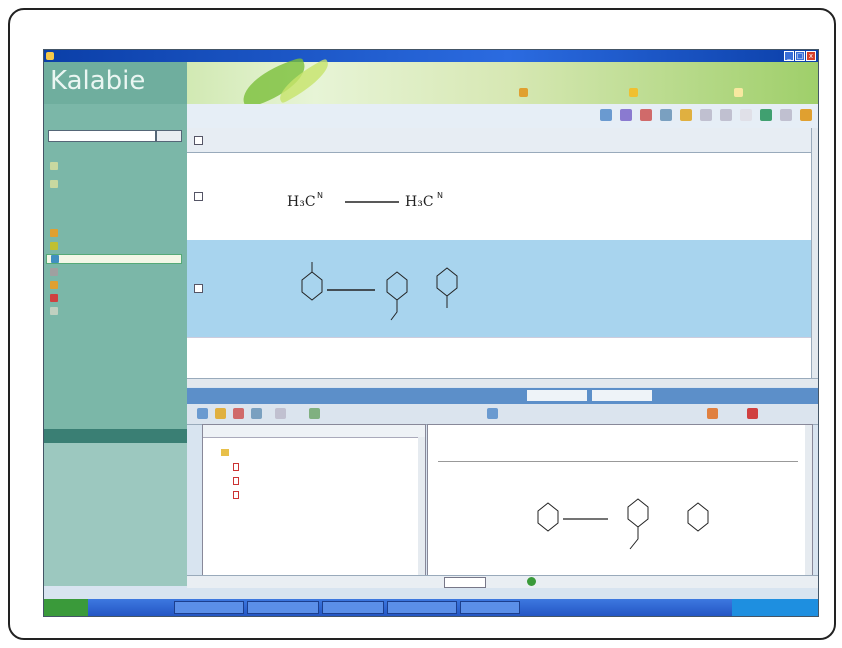 The image size is (842, 648). I want to click on highlight-icon, so click(712, 413).